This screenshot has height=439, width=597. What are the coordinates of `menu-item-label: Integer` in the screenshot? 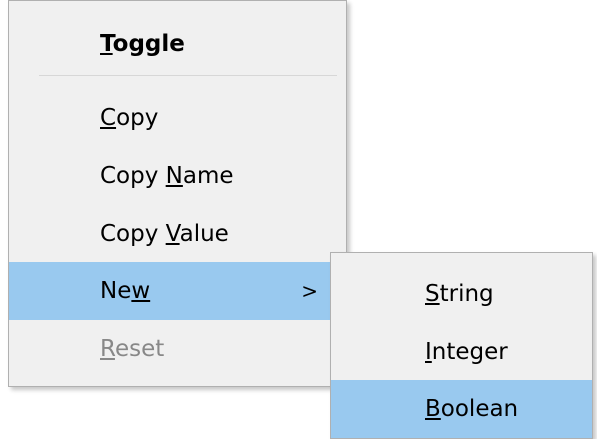 It's located at (466, 352).